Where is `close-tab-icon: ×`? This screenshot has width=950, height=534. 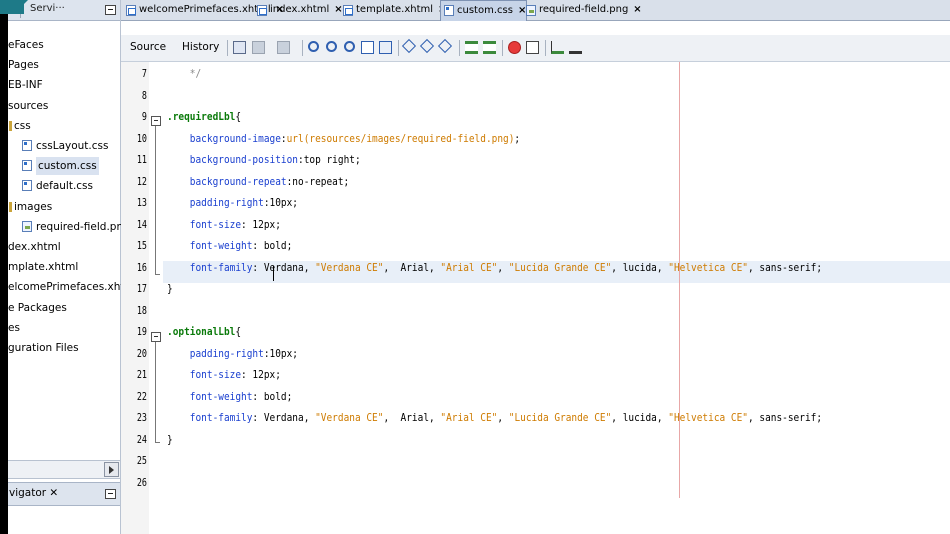
close-tab-icon: × is located at coordinates (637, 9).